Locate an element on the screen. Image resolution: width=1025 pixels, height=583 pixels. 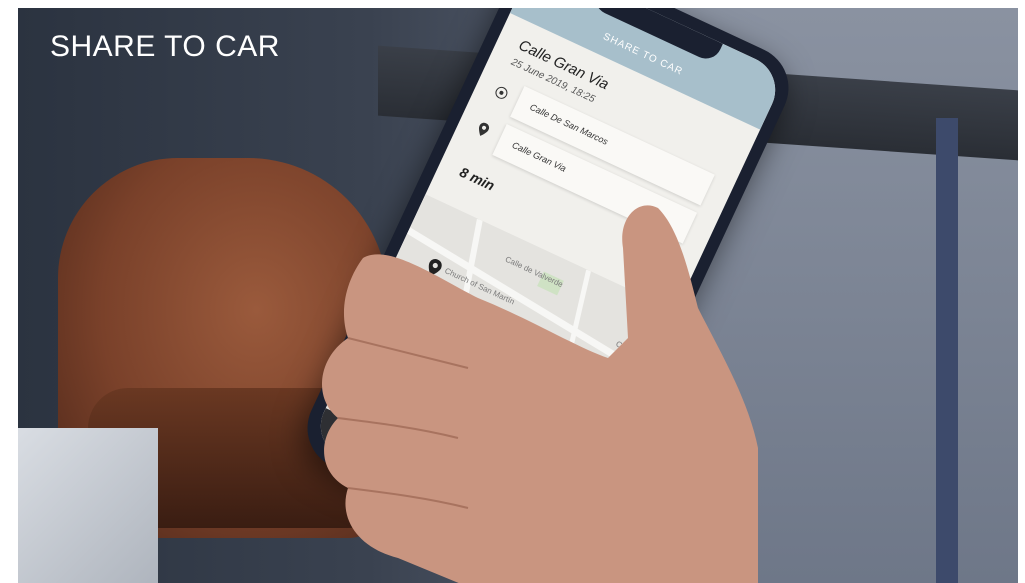
destination-field-label: Calle Gran Via is located at coordinates (539, 156).